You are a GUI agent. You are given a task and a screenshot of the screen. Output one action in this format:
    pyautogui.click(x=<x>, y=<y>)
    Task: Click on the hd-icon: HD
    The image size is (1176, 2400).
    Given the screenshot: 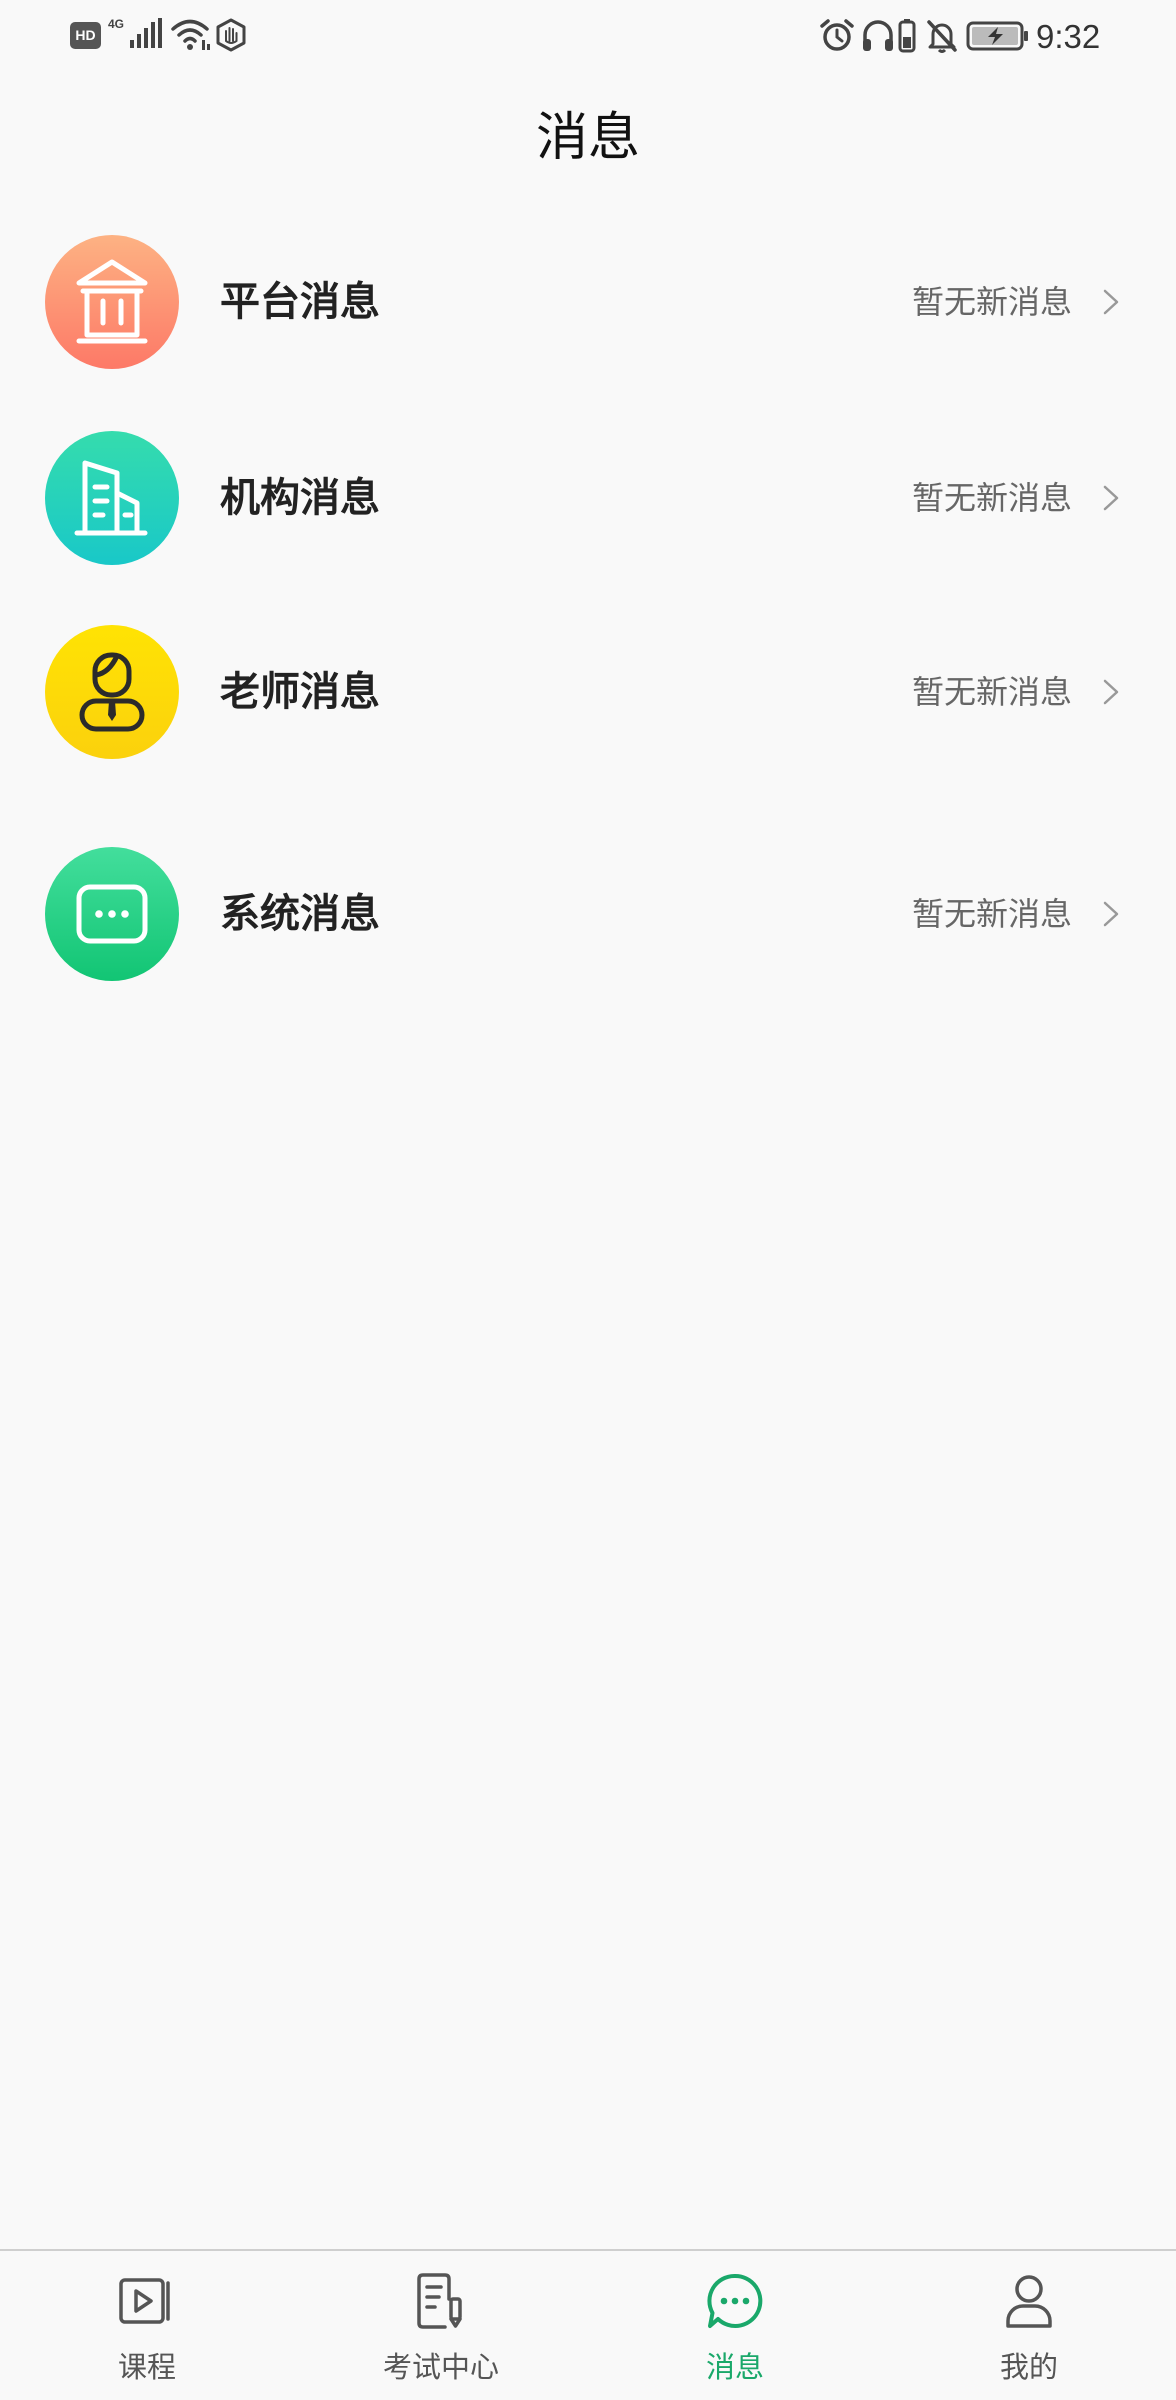 What is the action you would take?
    pyautogui.click(x=85, y=35)
    